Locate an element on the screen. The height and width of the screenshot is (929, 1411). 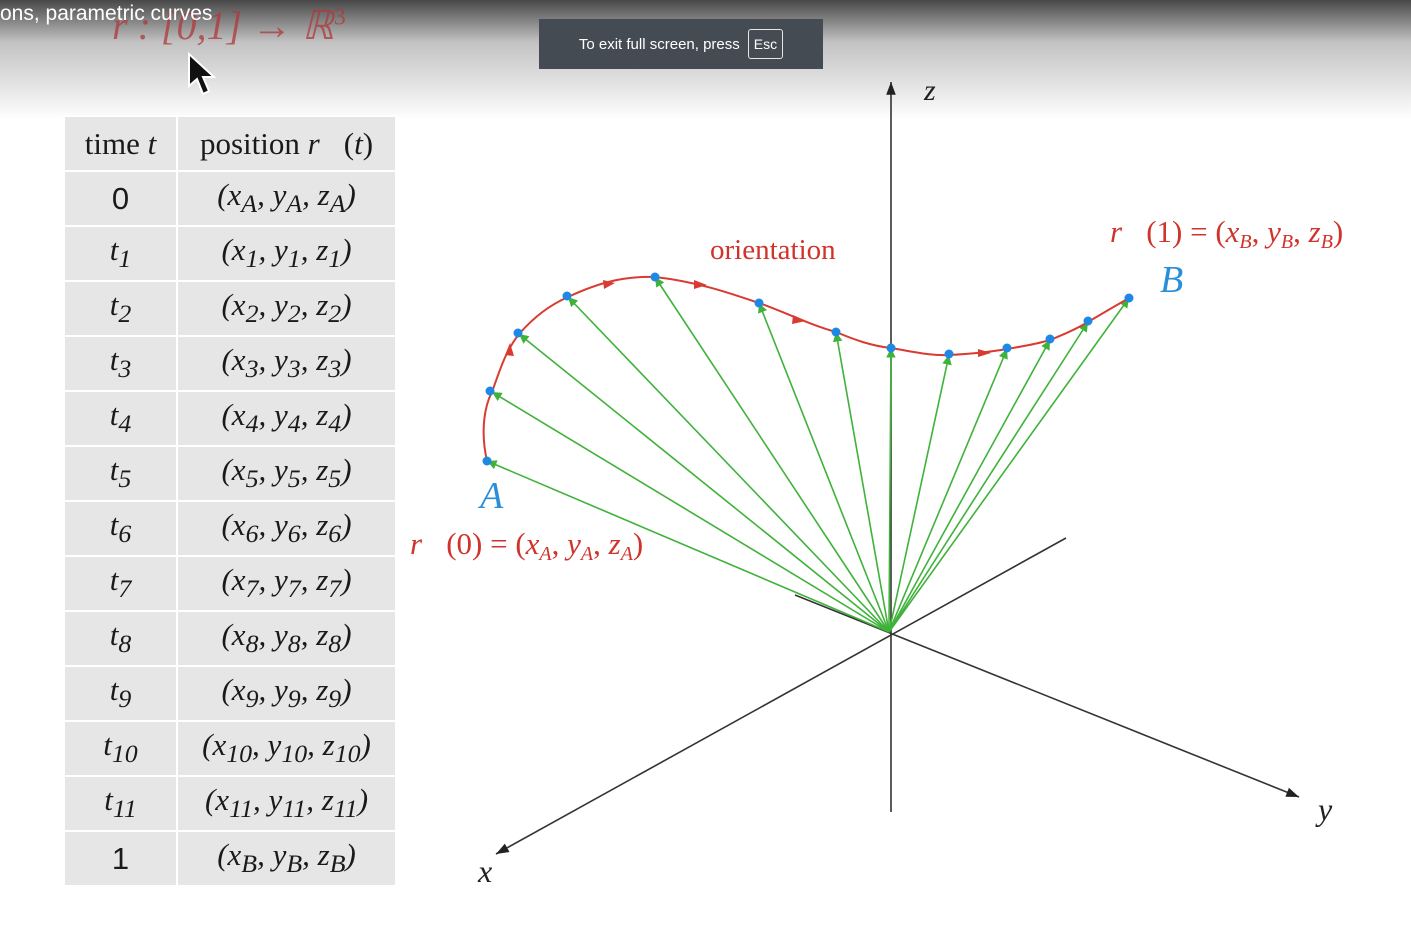
point-b-label: B is located at coordinates (1171, 280).